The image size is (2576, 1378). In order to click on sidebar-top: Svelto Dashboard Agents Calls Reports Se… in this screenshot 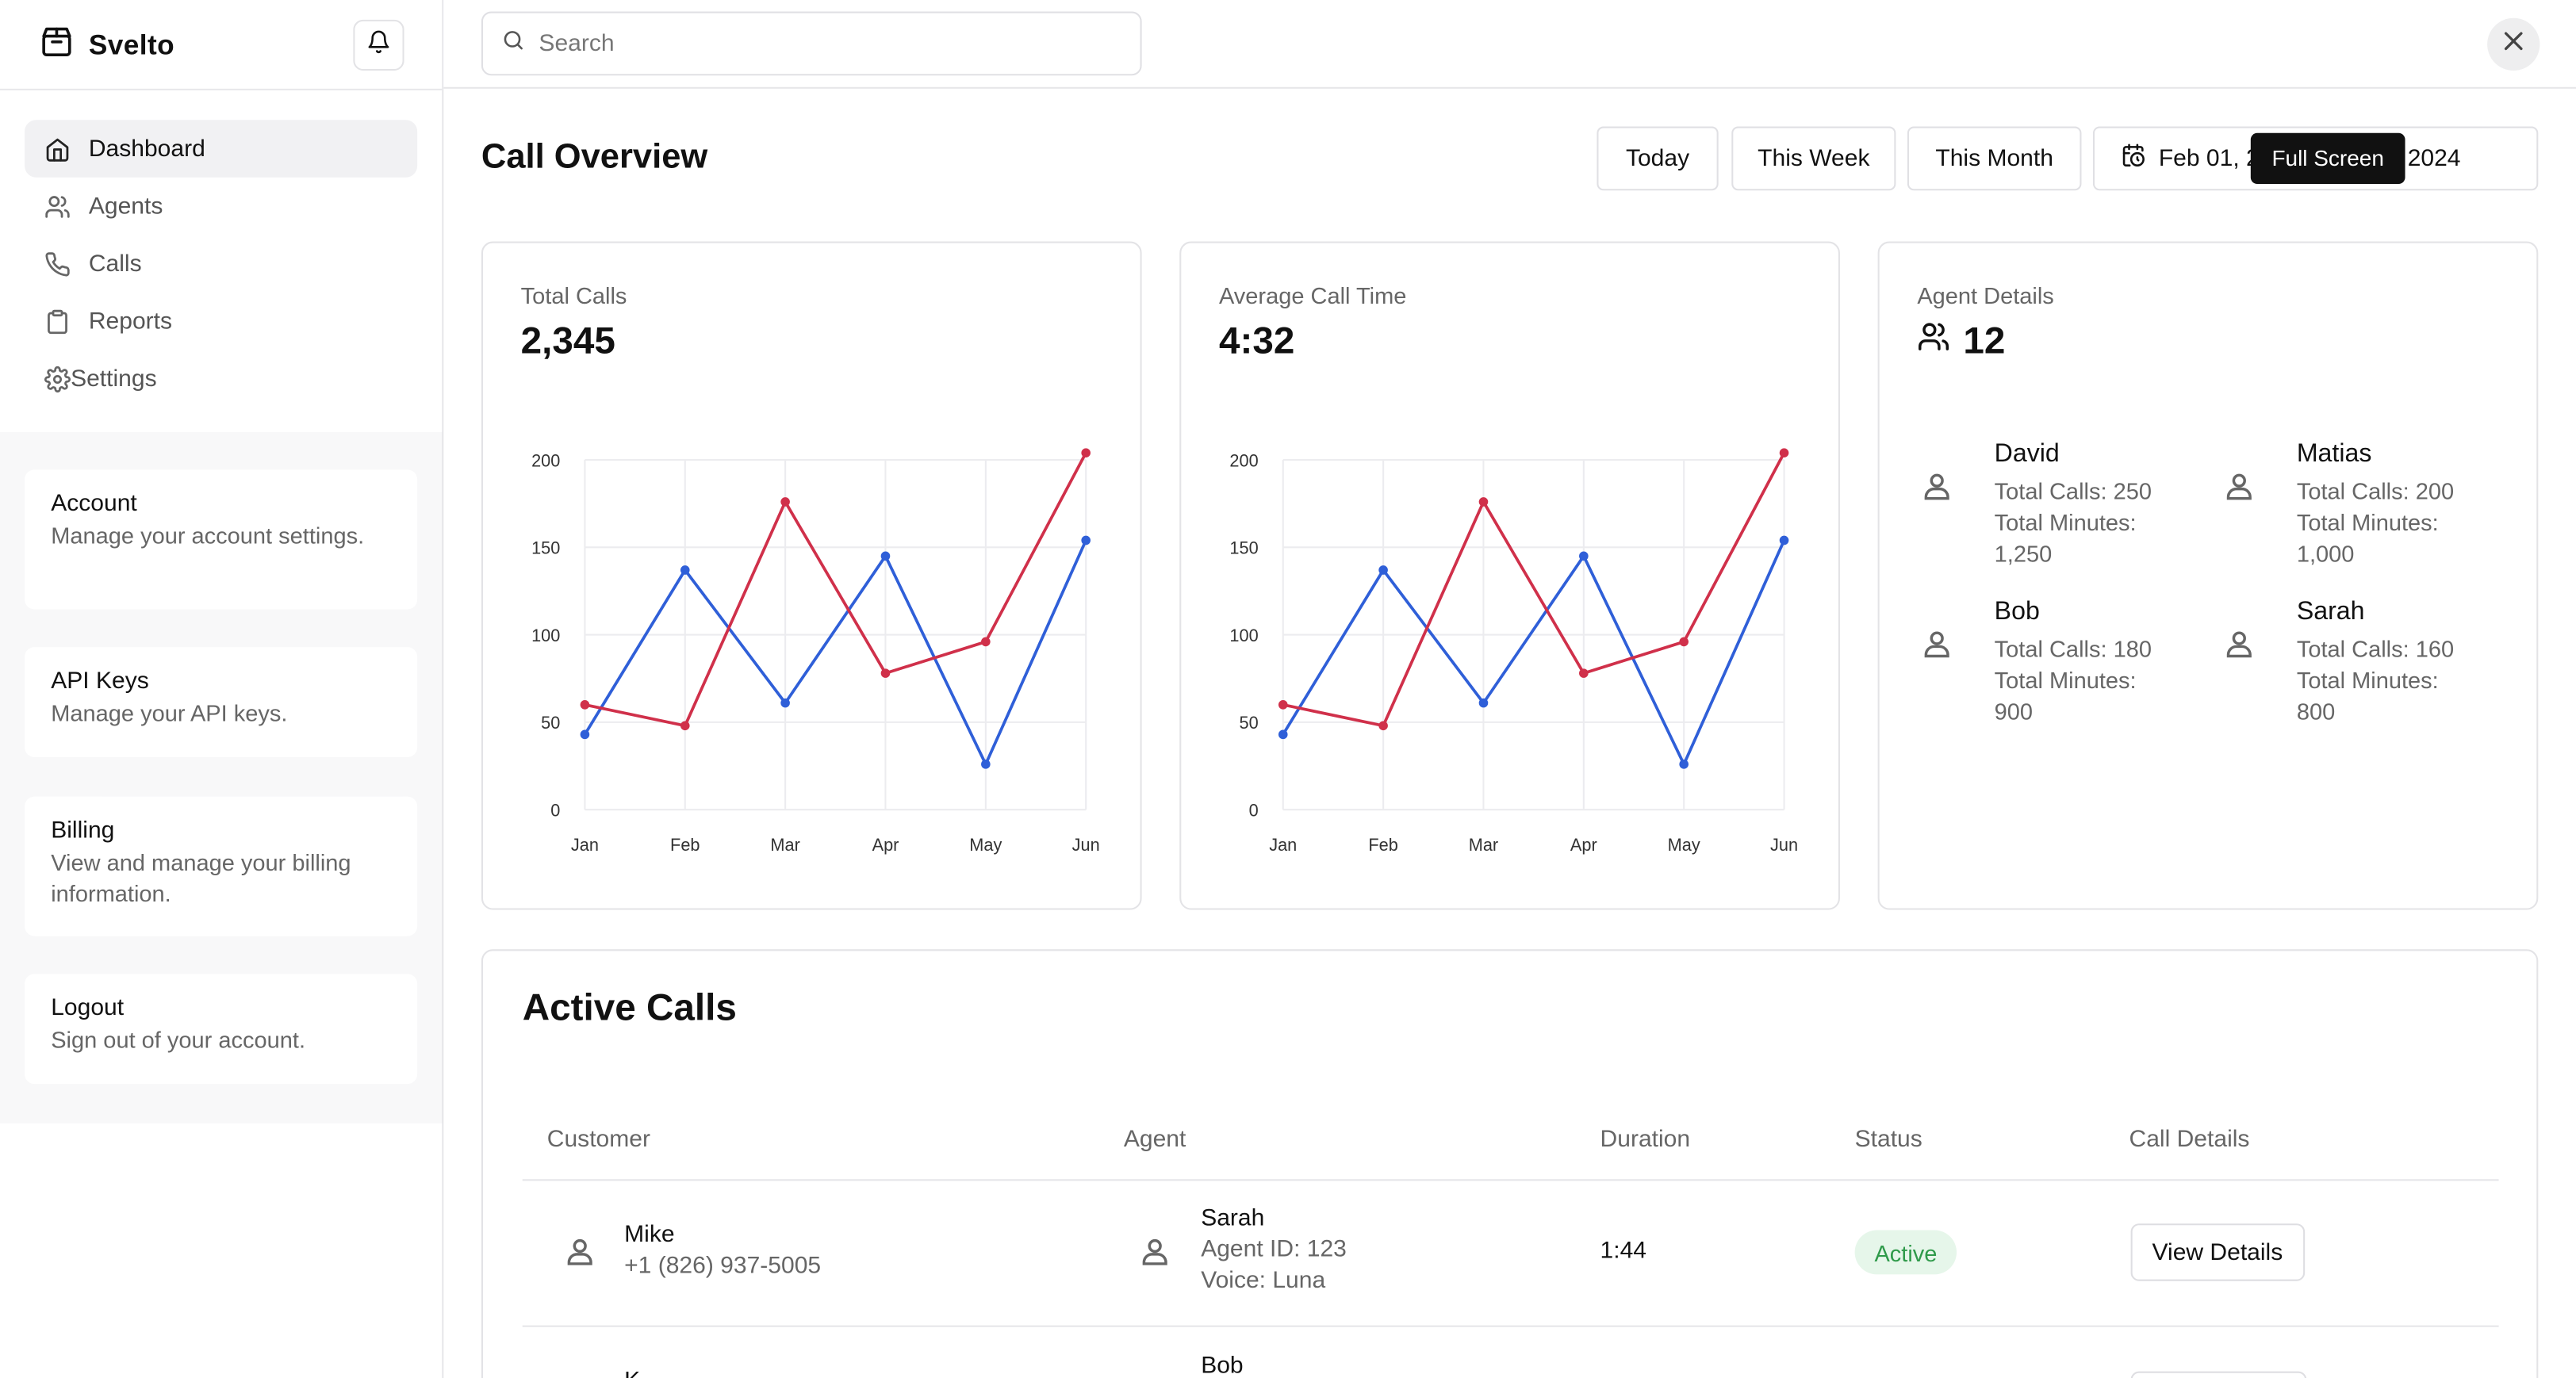, I will do `click(222, 216)`.